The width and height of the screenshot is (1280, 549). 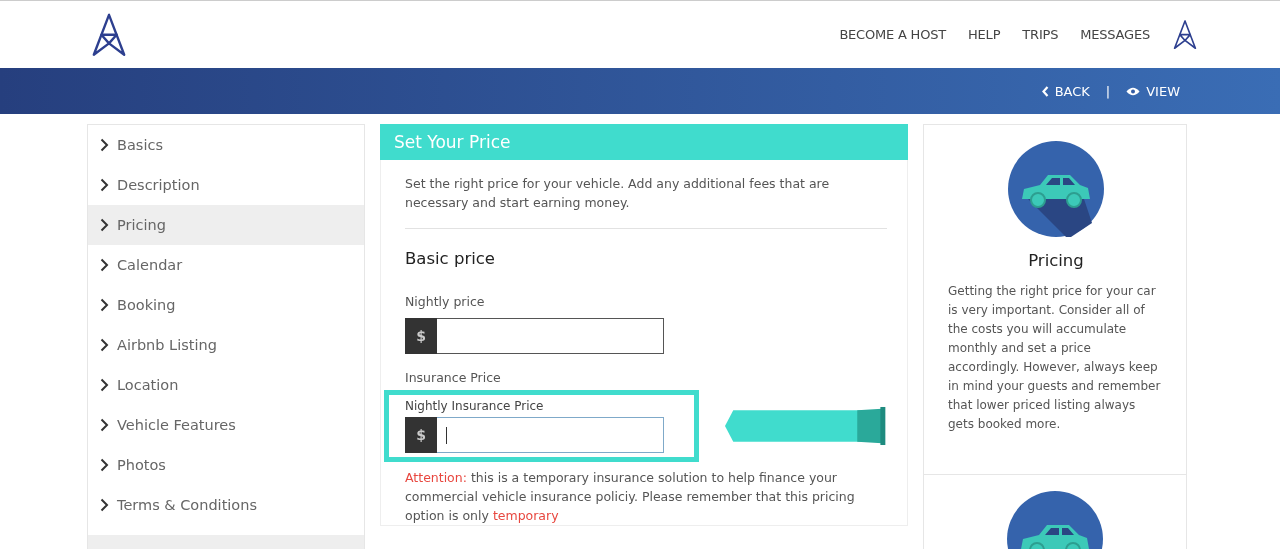 I want to click on nav-link: TRIPS, so click(x=1040, y=34).